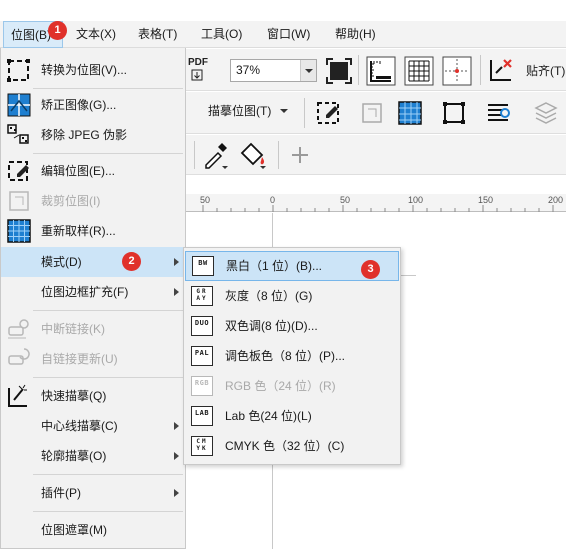 The image size is (566, 549). I want to click on quick-trace-icon, so click(17, 395).